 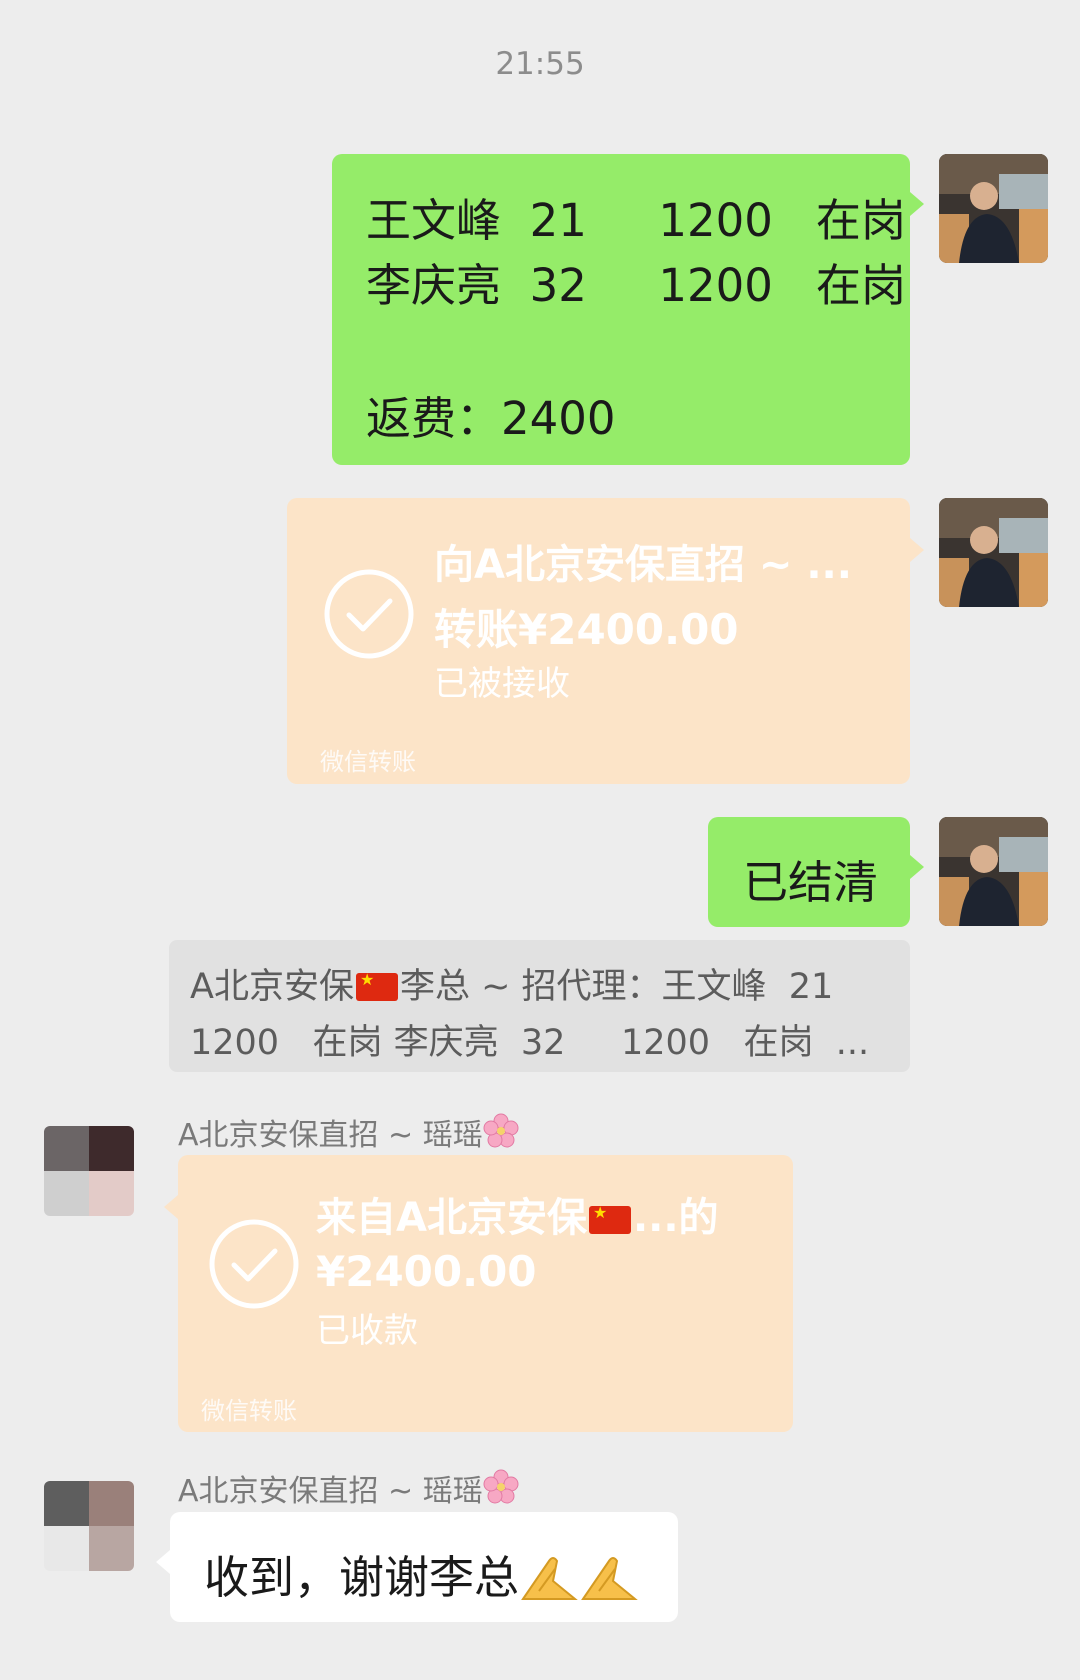 What do you see at coordinates (362, 1577) in the screenshot?
I see `message-text-body: 收到，谢谢李总` at bounding box center [362, 1577].